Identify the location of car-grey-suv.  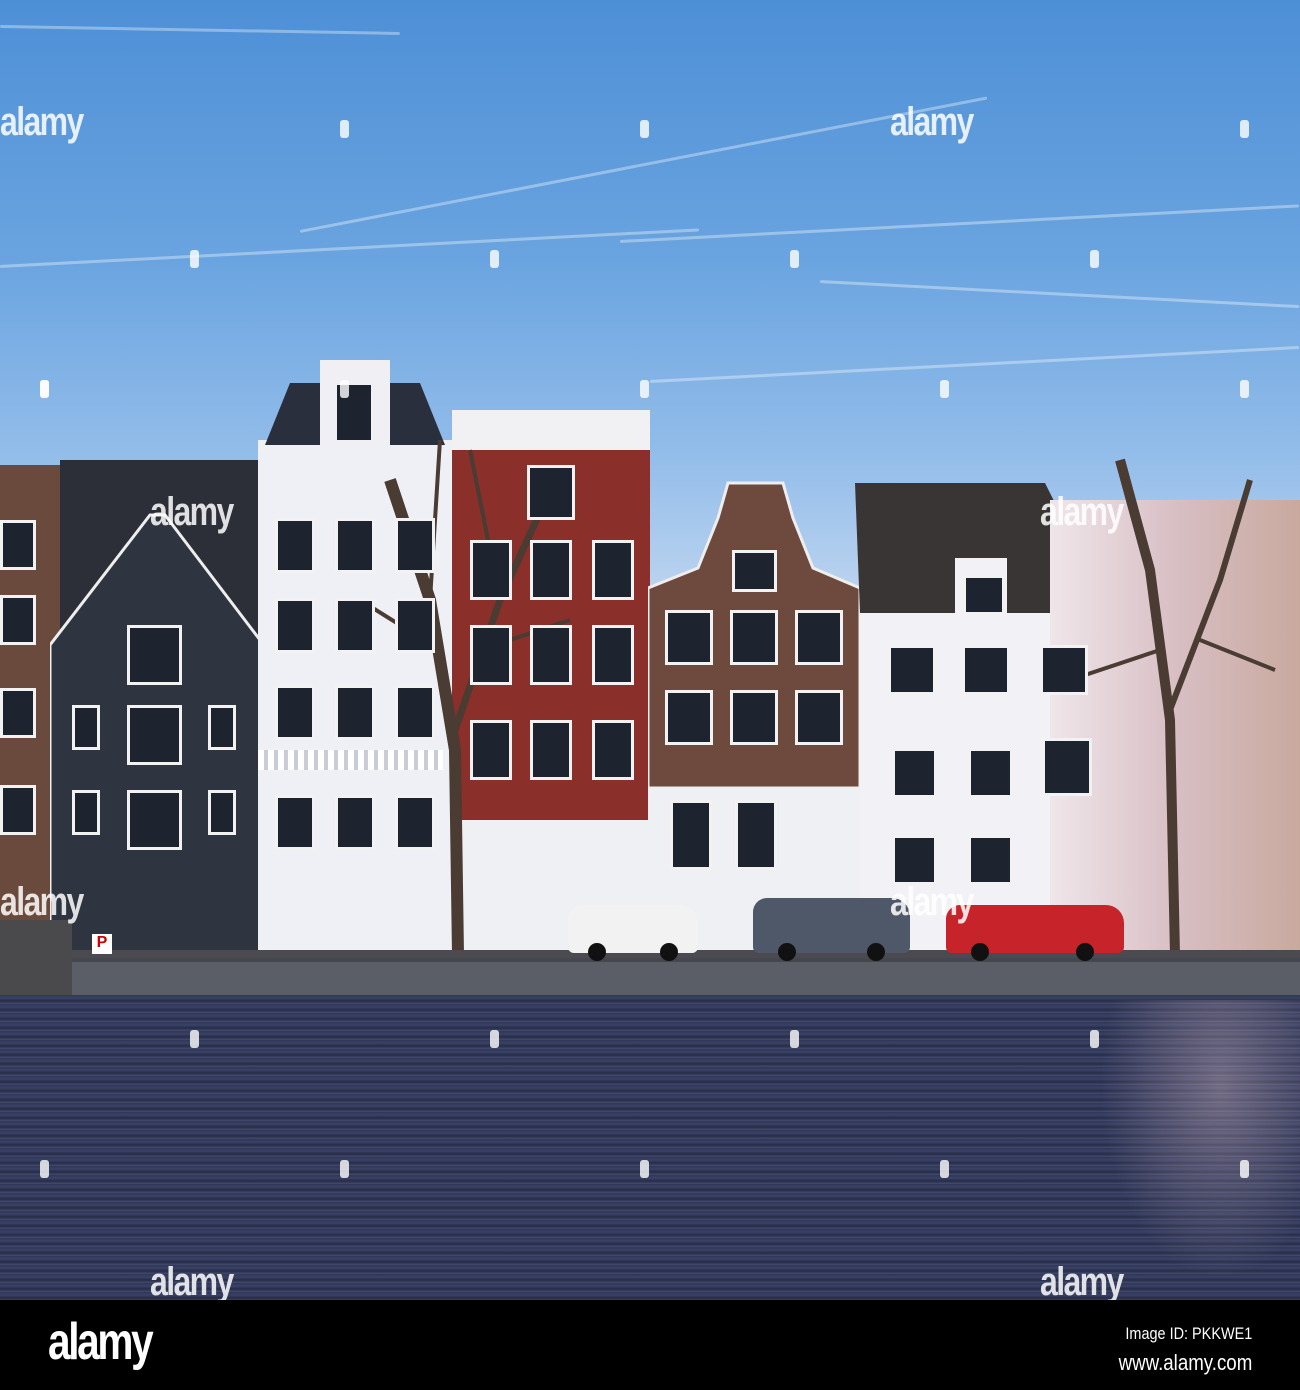
(831, 929).